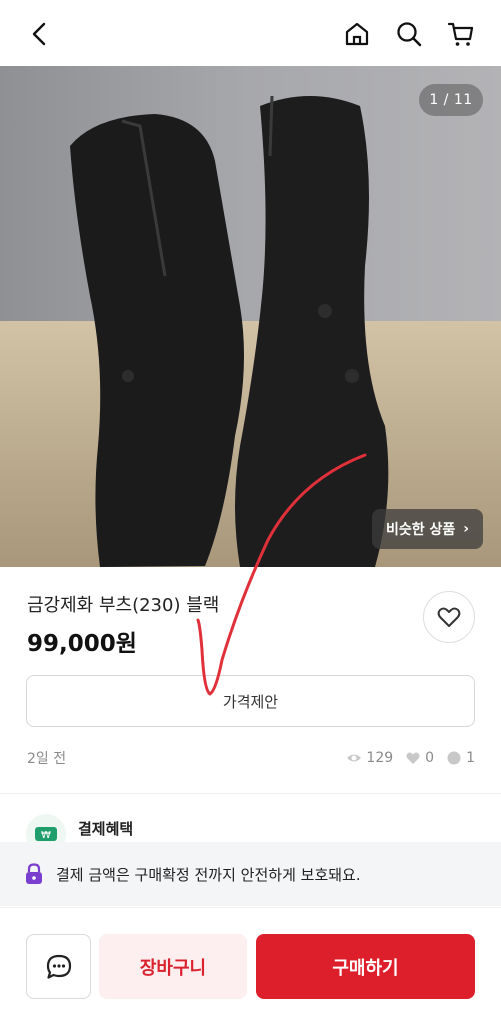 Image resolution: width=501 pixels, height=1024 pixels. I want to click on safe-payment-notice: 결제 금액은 구매확정 전까지 안전하게 보호돼요., so click(250, 874).